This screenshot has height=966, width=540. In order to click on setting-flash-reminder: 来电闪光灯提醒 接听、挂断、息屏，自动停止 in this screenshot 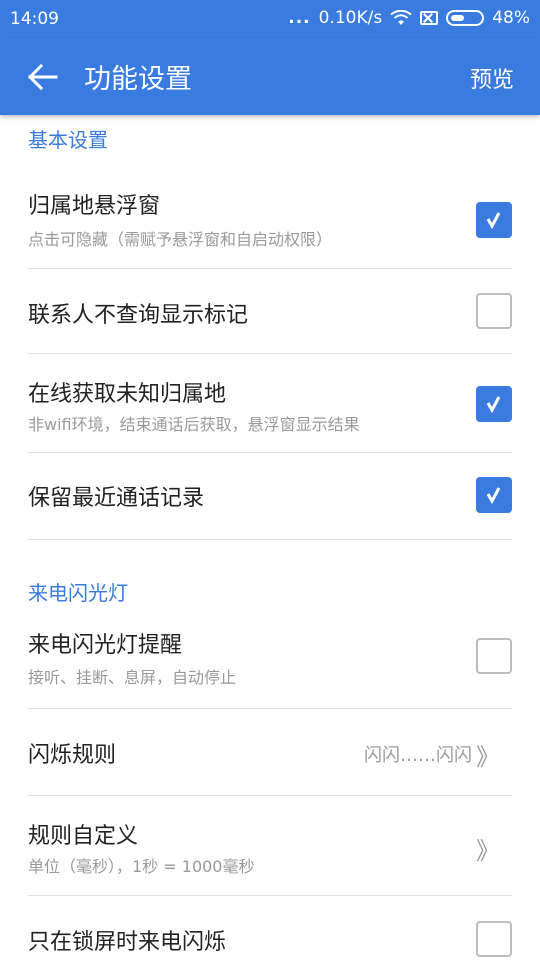, I will do `click(270, 657)`.